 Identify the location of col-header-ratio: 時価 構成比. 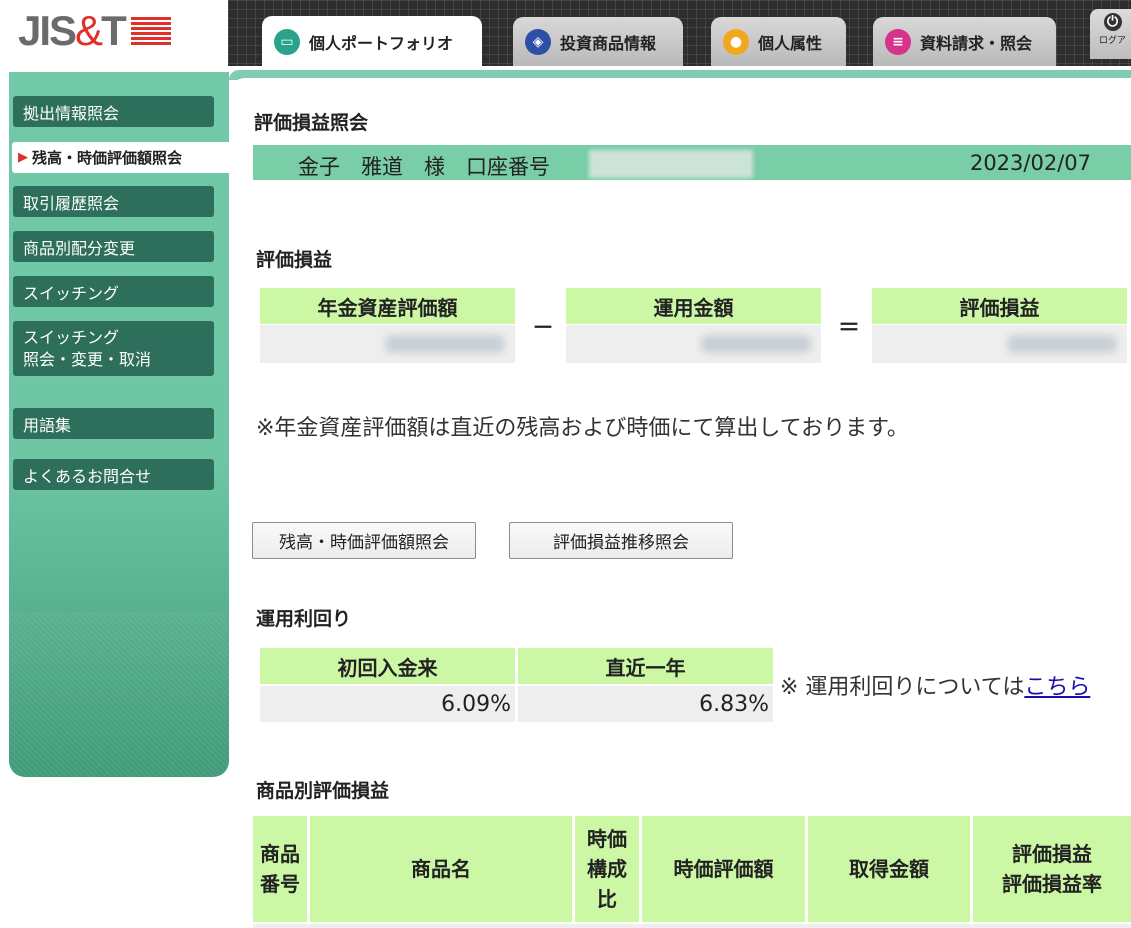
(607, 869).